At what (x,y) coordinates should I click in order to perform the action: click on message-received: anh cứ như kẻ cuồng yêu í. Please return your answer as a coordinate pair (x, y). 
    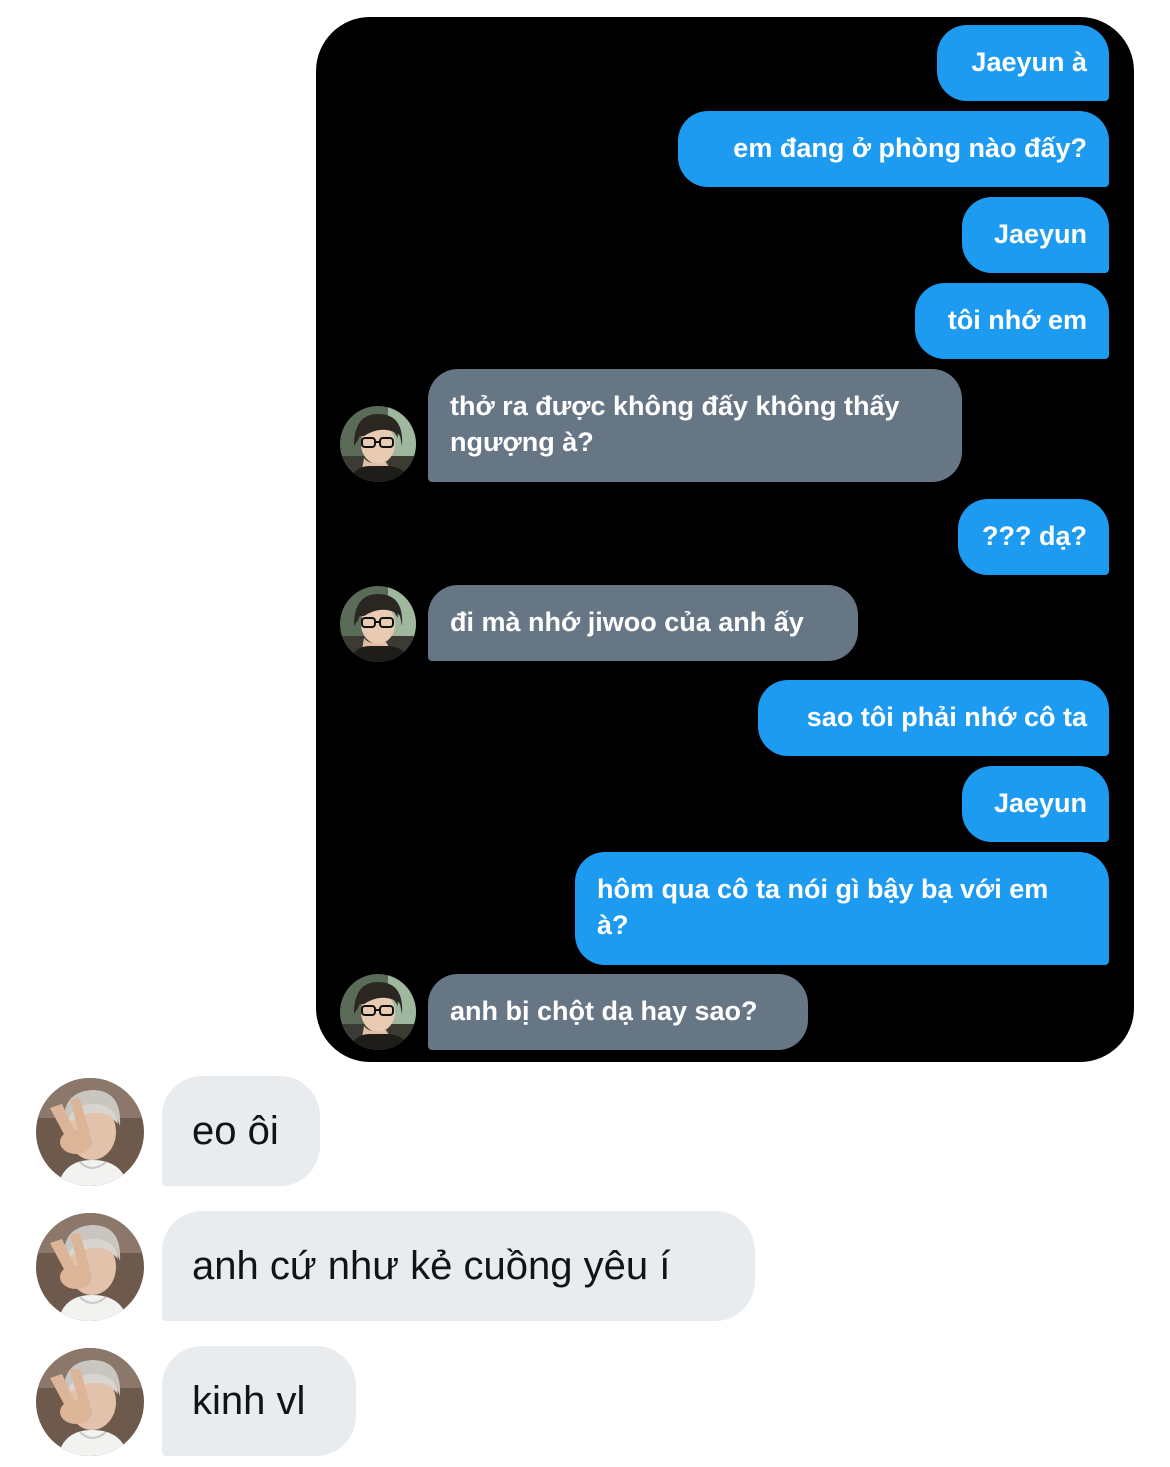
    Looking at the image, I should click on (458, 1266).